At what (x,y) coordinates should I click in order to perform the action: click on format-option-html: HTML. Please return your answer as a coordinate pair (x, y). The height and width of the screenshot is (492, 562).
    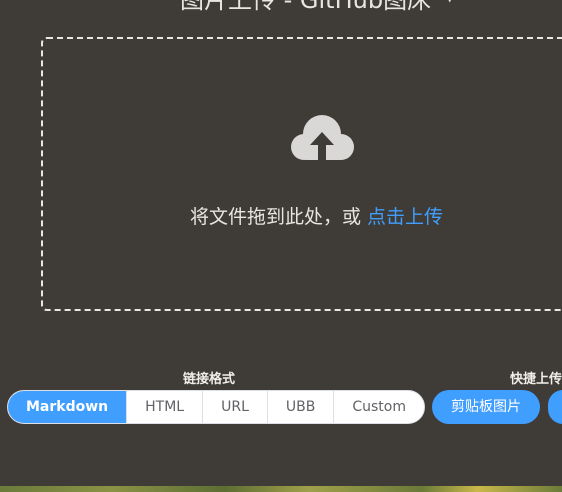
    Looking at the image, I should click on (165, 407).